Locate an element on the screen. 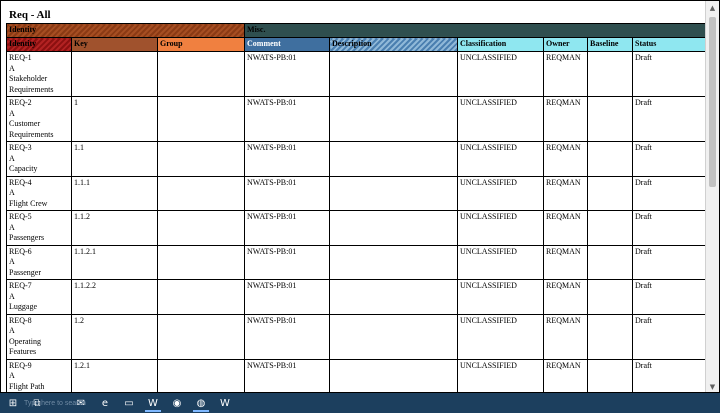 The width and height of the screenshot is (720, 413). cell-identity: REQ-6 A Passenger is located at coordinates (39, 262).